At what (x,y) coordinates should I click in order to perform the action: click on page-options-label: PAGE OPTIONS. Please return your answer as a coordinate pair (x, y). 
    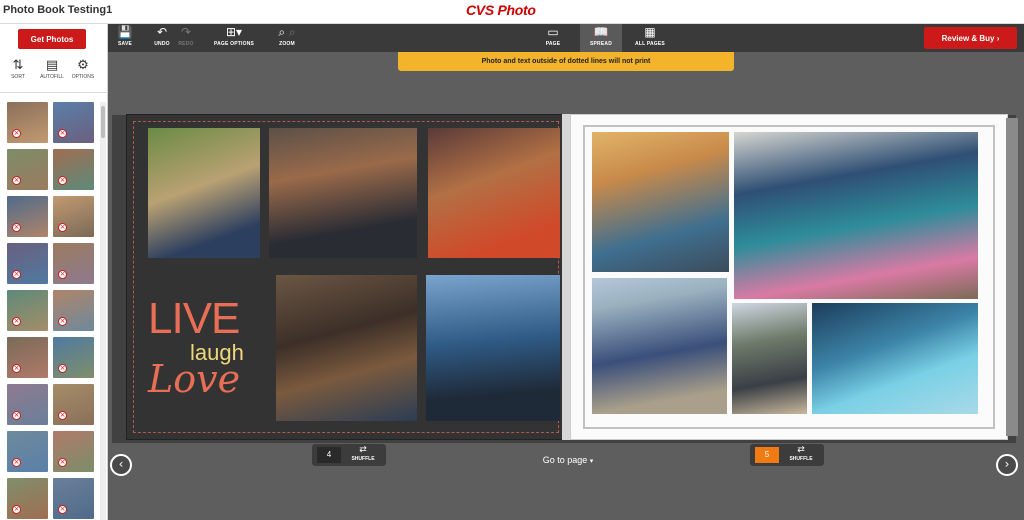
    Looking at the image, I should click on (234, 44).